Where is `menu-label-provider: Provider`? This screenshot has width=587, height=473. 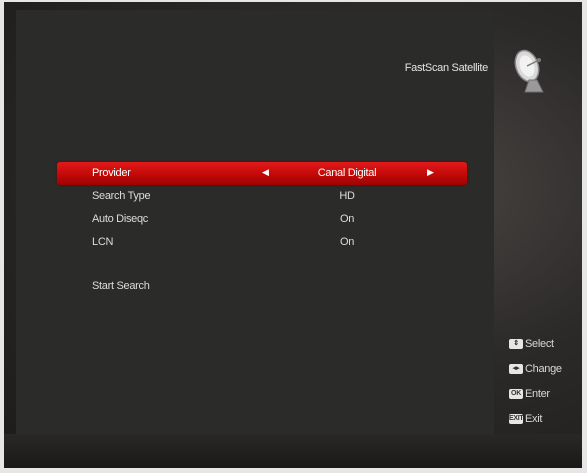 menu-label-provider: Provider is located at coordinates (111, 173).